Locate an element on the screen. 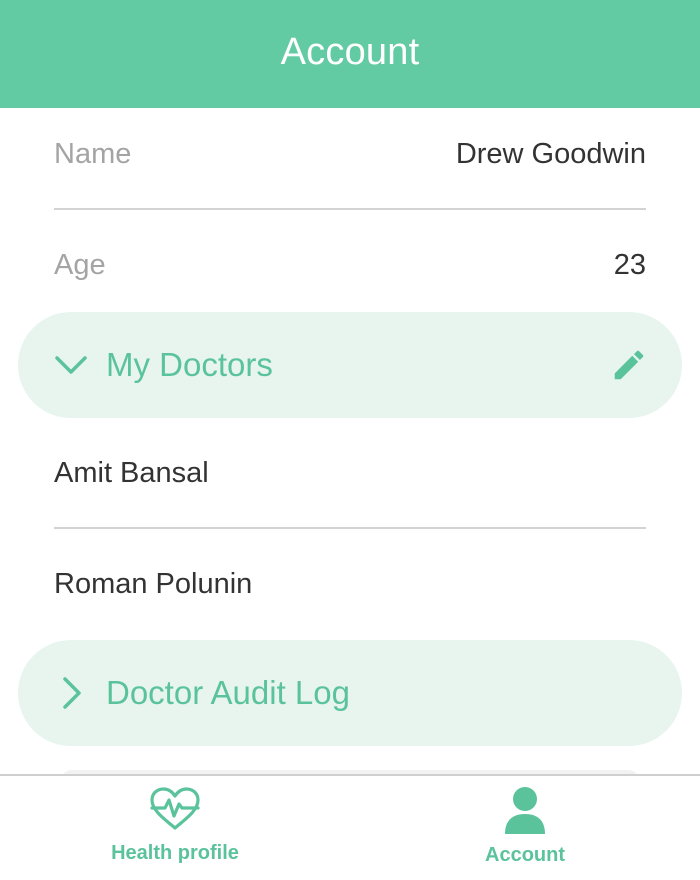  pencil-icon is located at coordinates (629, 365).